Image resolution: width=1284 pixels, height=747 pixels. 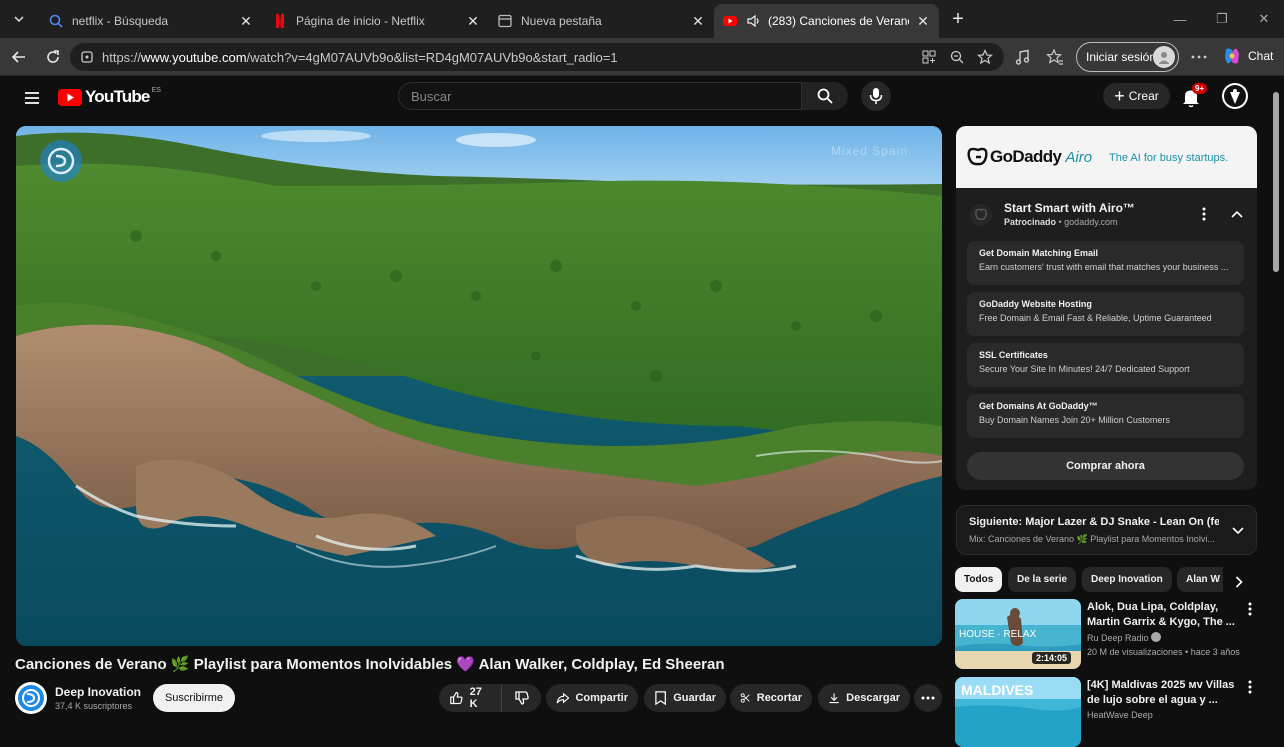 I want to click on channel-logo-icon, so click(x=31, y=698).